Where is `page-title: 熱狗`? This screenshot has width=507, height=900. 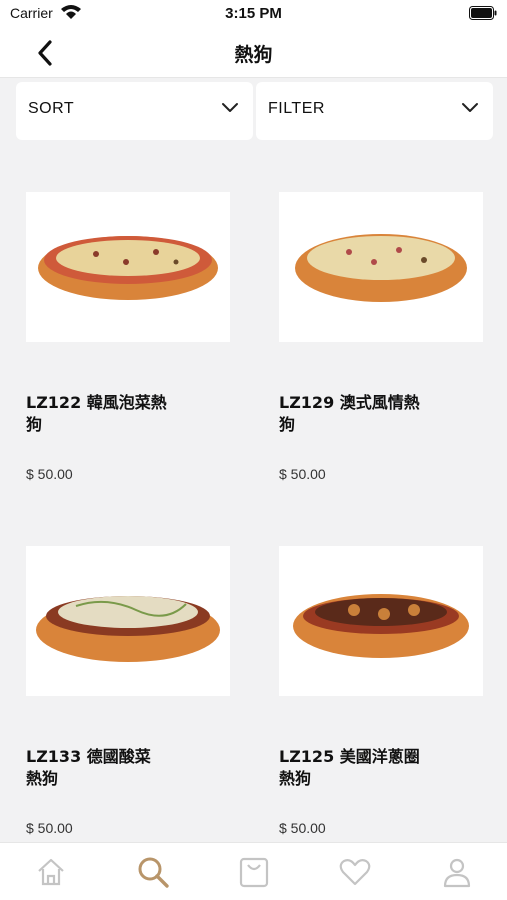 page-title: 熱狗 is located at coordinates (253, 55).